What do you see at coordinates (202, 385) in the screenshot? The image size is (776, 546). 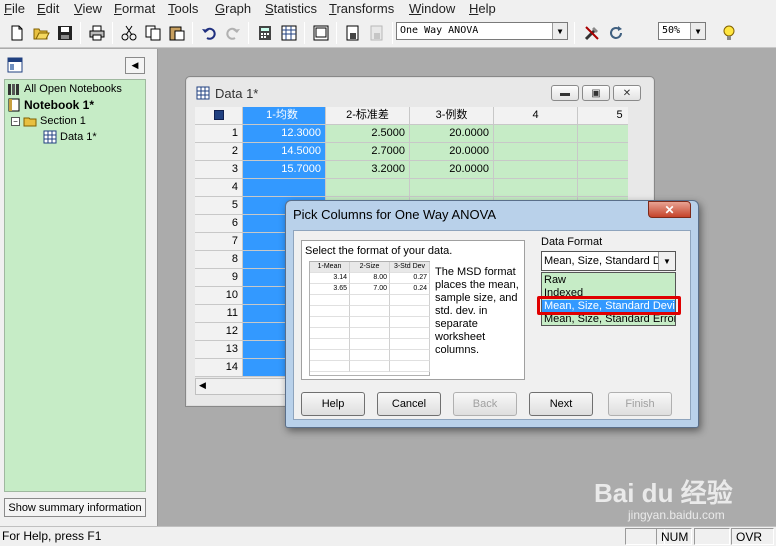 I see `scroll-left-icon: ◀` at bounding box center [202, 385].